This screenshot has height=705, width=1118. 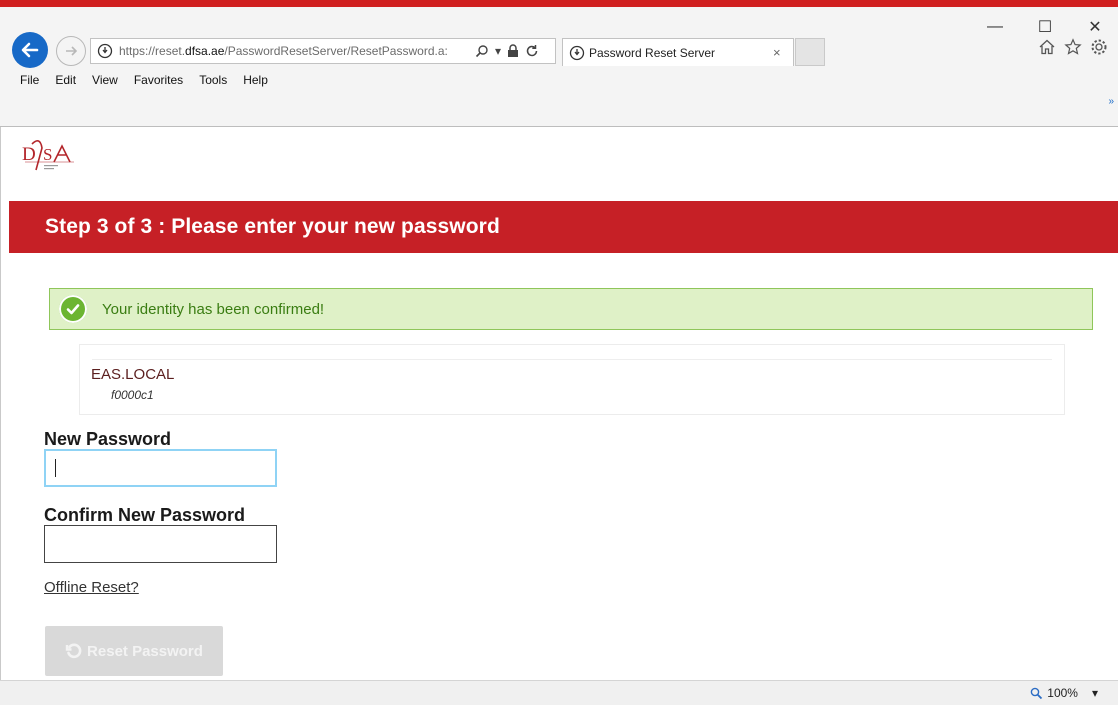 What do you see at coordinates (0, 403) in the screenshot?
I see `page-left-border` at bounding box center [0, 403].